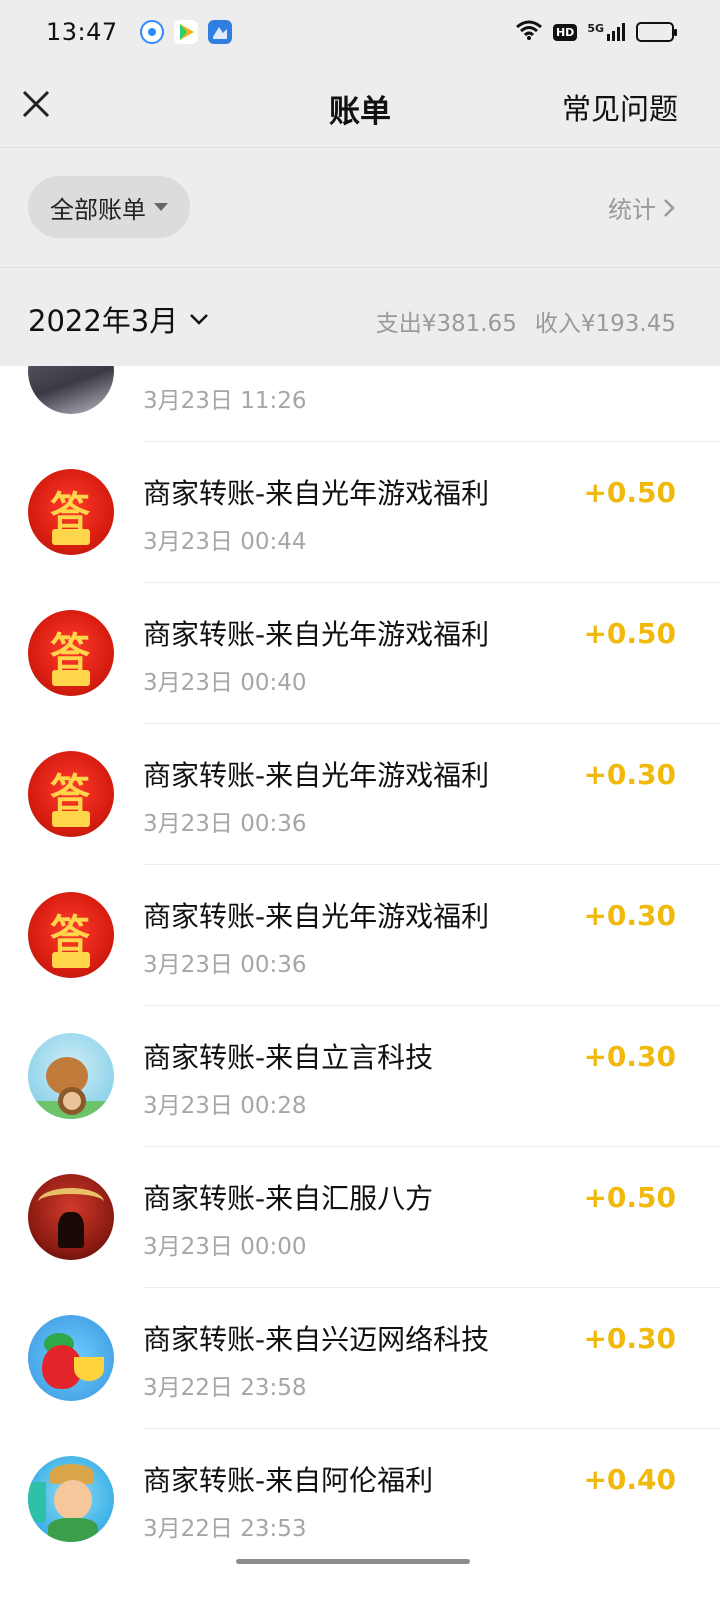 The image size is (720, 1600). I want to click on month-summary: 支出¥381.65 收入¥193.45, so click(526, 321).